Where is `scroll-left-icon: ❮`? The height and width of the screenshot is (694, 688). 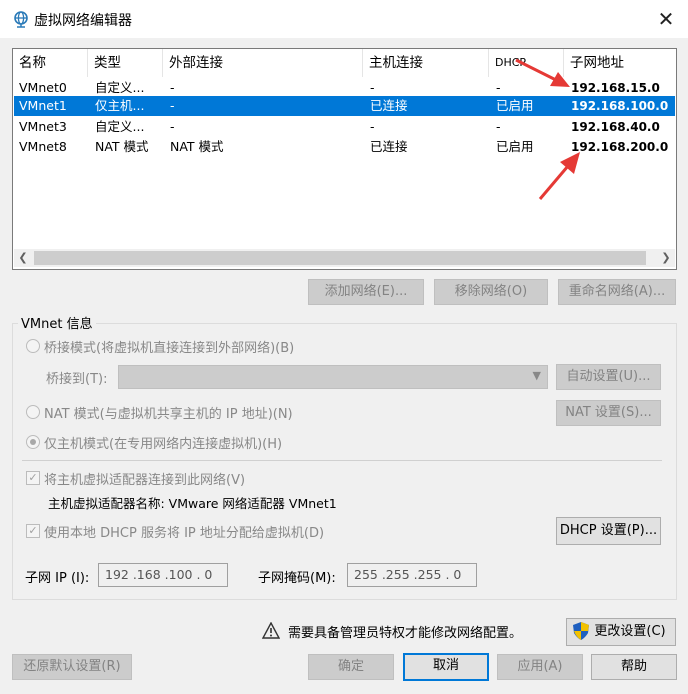
scroll-left-icon: ❮ is located at coordinates (23, 258).